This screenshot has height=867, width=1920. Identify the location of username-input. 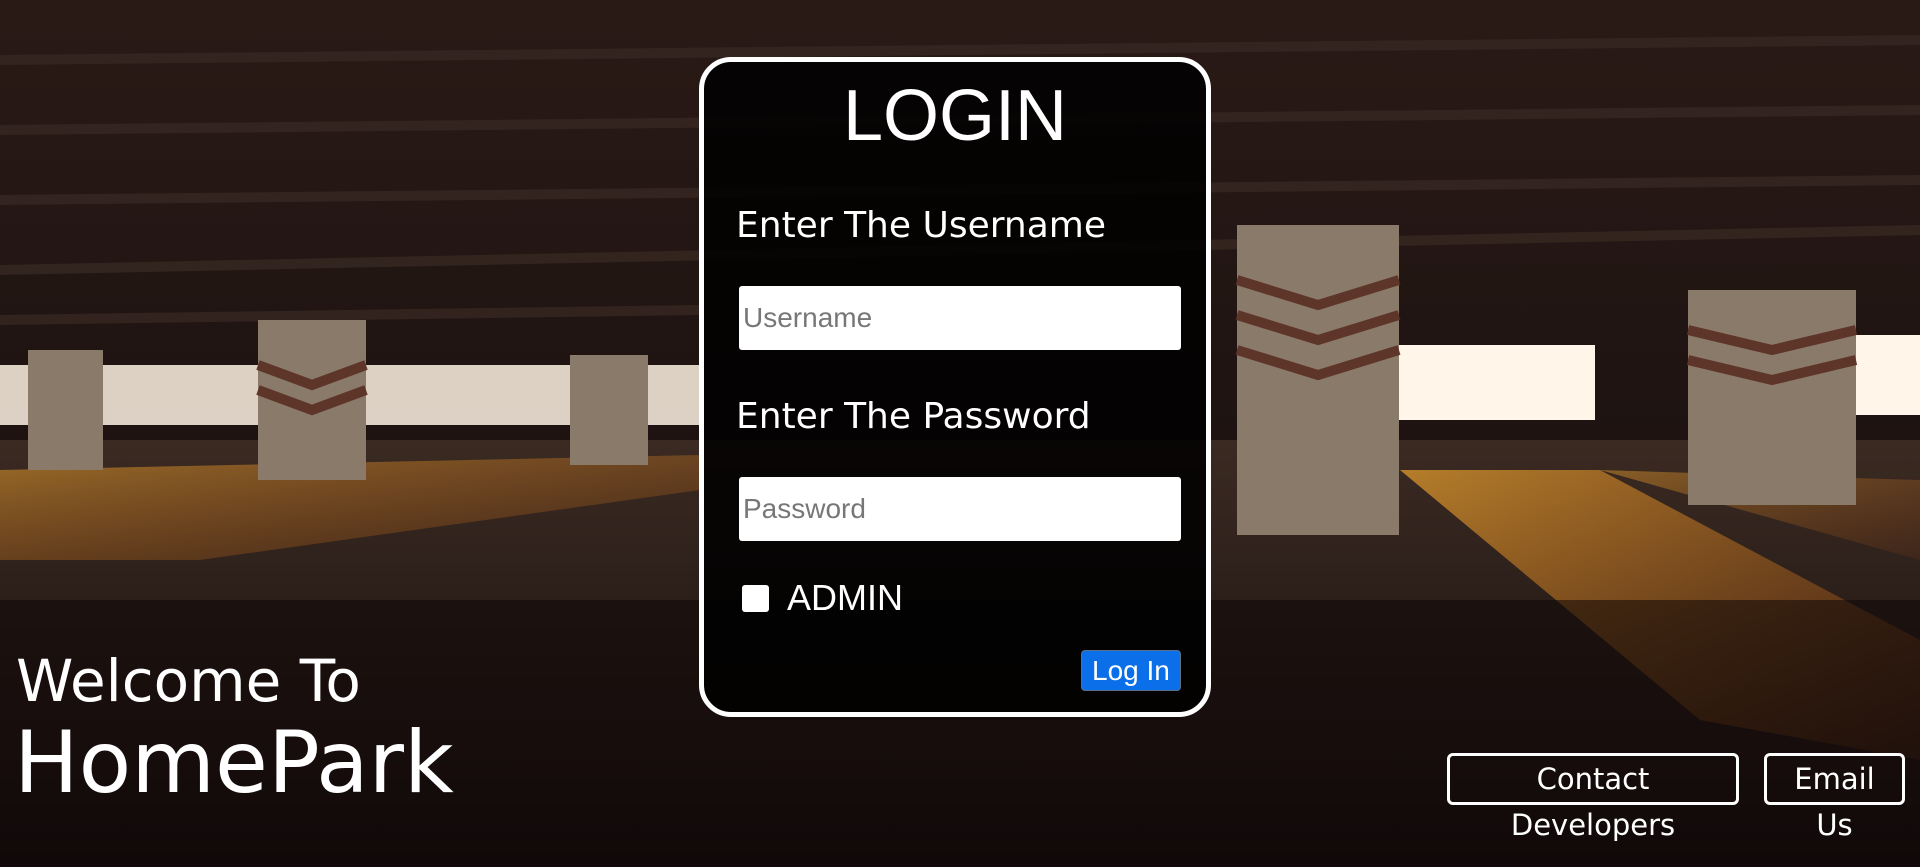
(960, 318).